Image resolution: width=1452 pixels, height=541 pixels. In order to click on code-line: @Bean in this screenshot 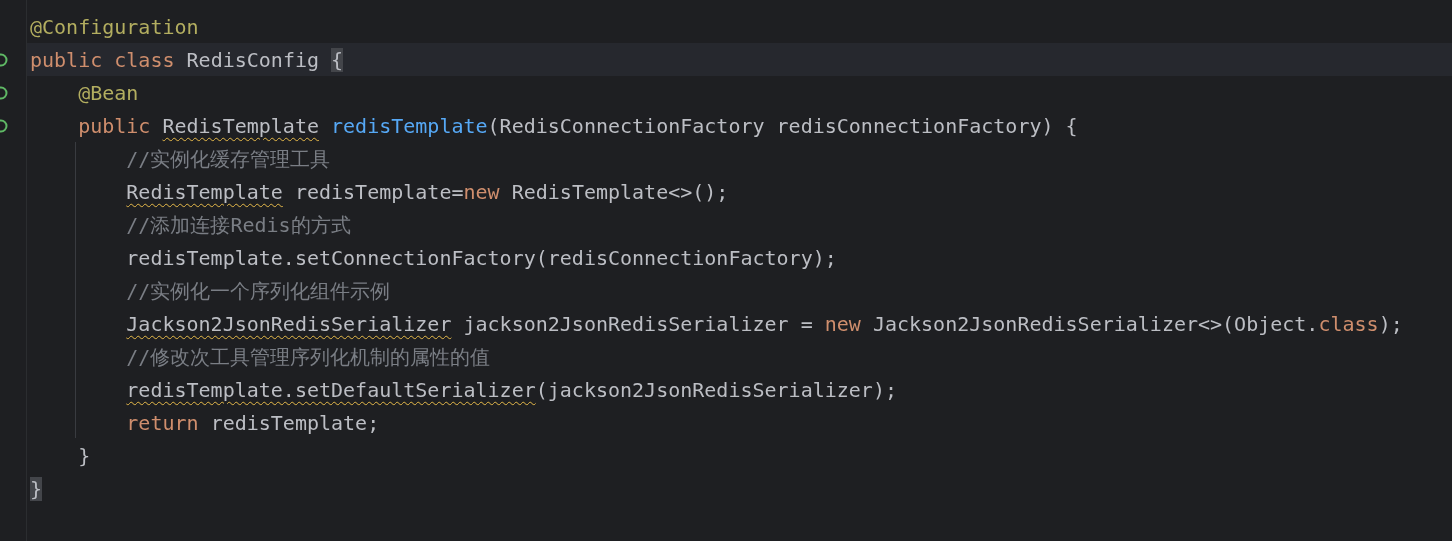, I will do `click(108, 92)`.